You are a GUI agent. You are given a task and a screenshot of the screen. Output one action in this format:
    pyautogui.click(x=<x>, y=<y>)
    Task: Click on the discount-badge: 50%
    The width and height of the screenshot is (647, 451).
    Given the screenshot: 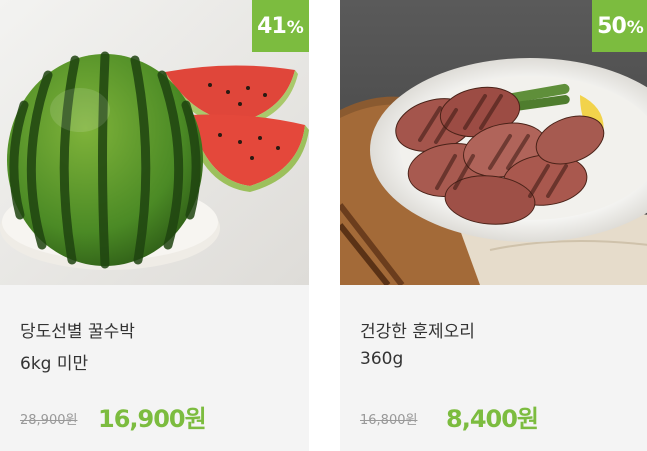 What is the action you would take?
    pyautogui.click(x=619, y=26)
    